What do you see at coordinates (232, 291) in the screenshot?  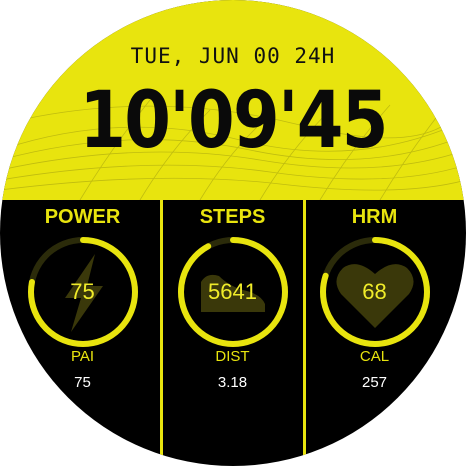 I see `widget-value: 5641` at bounding box center [232, 291].